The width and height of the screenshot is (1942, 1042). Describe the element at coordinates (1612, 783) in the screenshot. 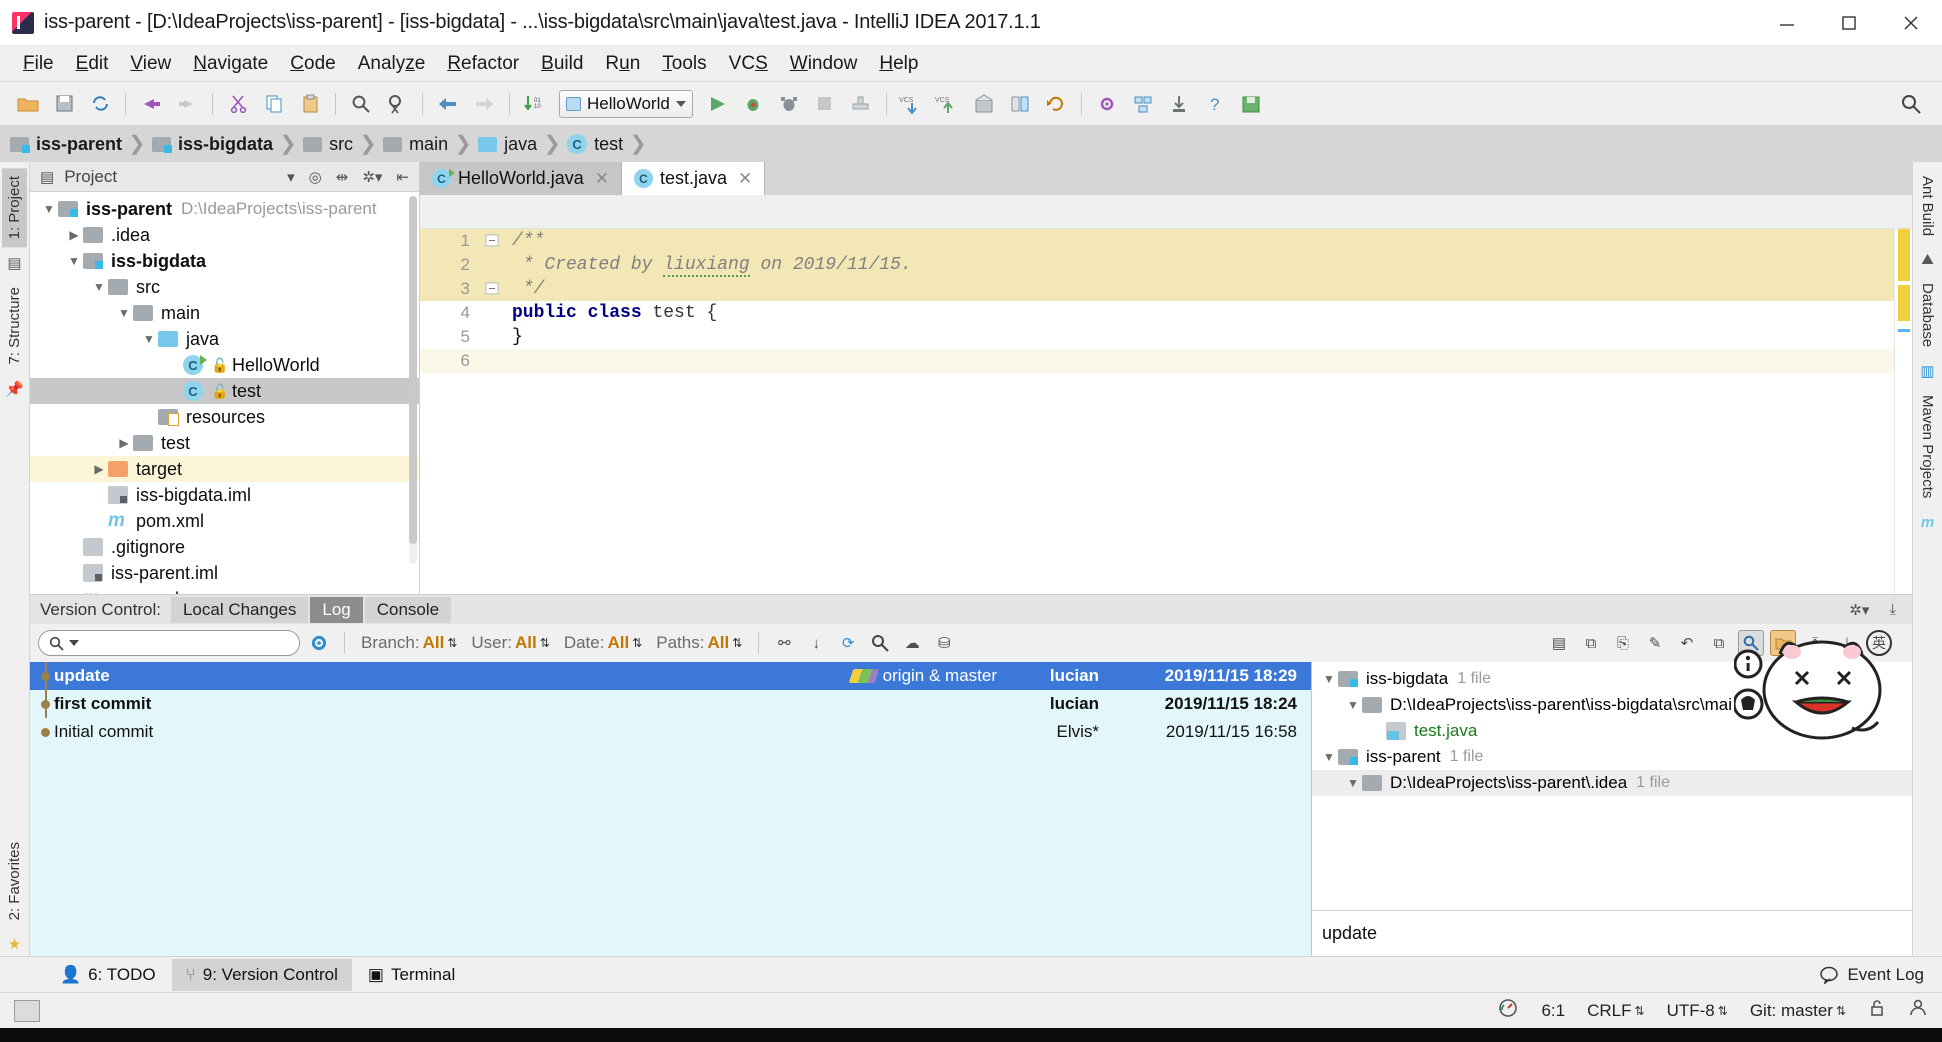

I see `changed-file-row: ▼ D:\IdeaProjects\iss-parent\.idea 1 file` at that location.